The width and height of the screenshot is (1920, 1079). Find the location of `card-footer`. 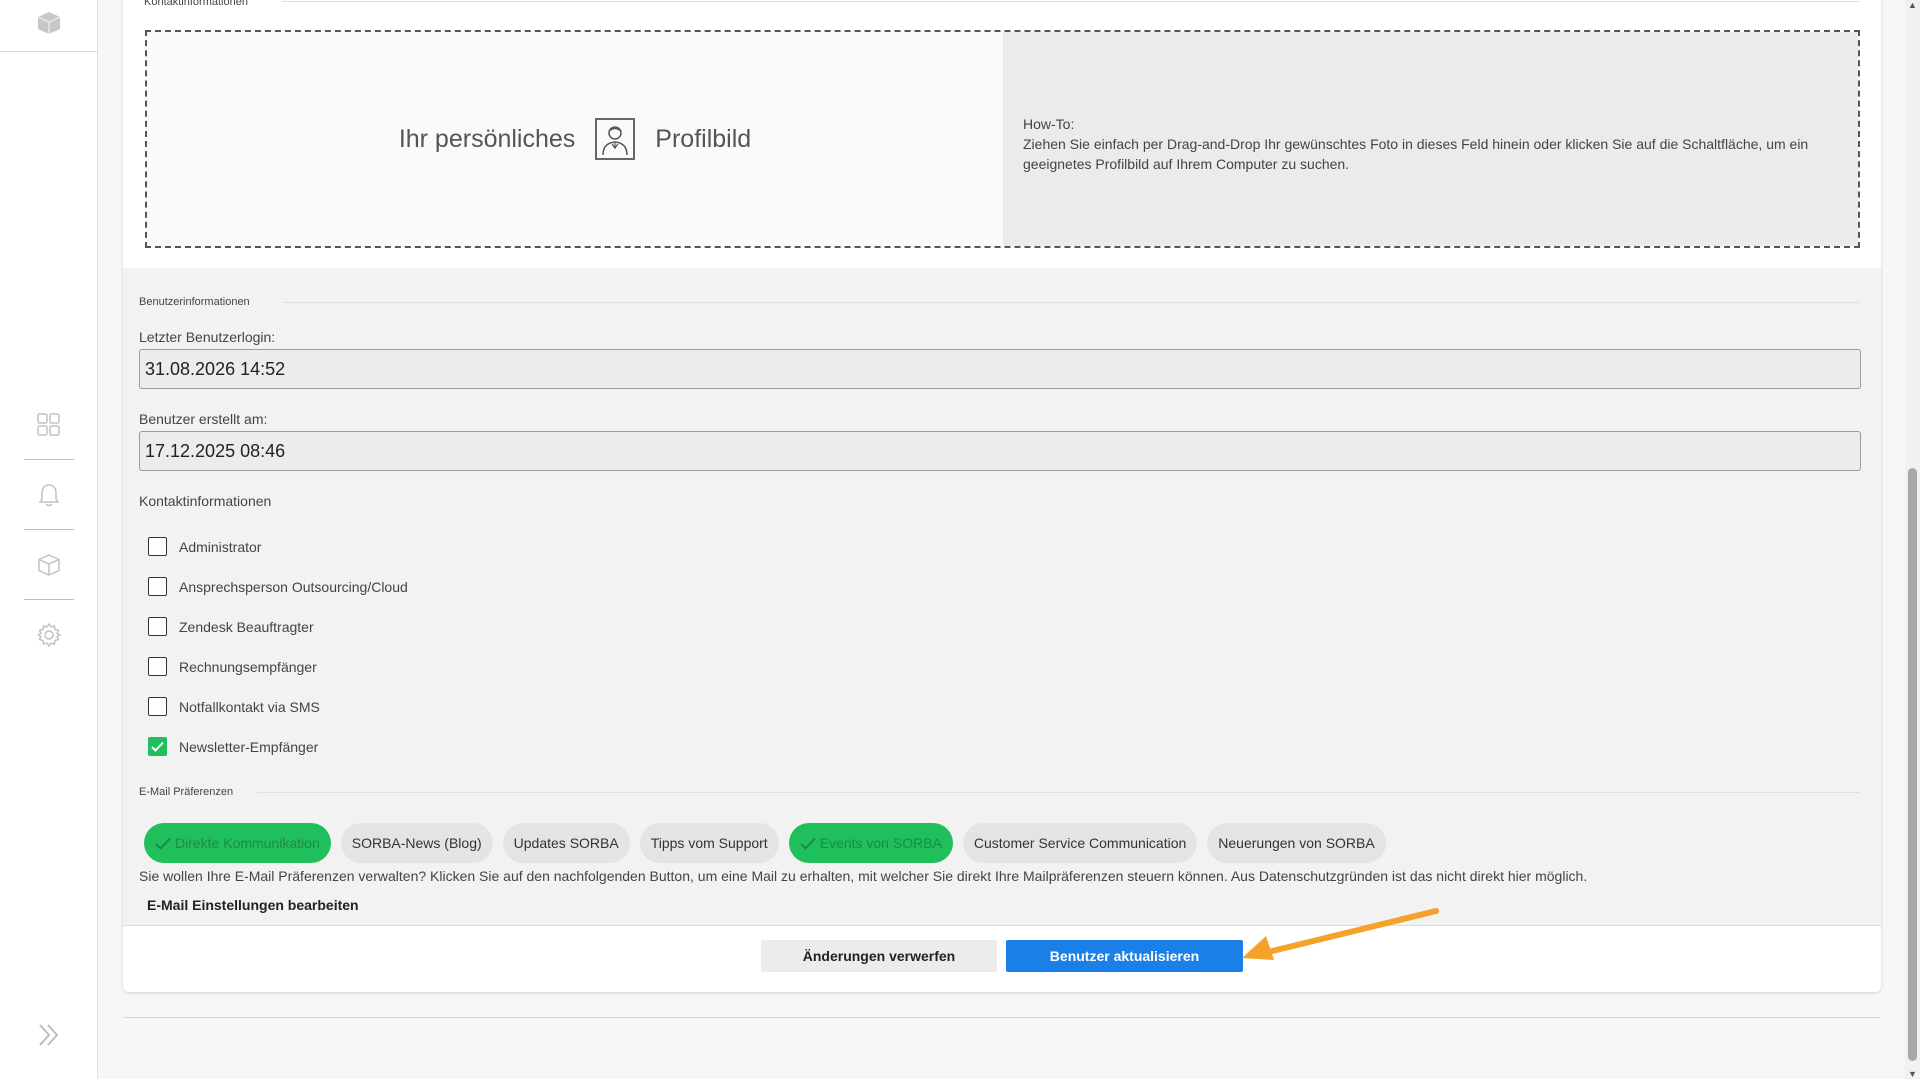

card-footer is located at coordinates (1002, 958).